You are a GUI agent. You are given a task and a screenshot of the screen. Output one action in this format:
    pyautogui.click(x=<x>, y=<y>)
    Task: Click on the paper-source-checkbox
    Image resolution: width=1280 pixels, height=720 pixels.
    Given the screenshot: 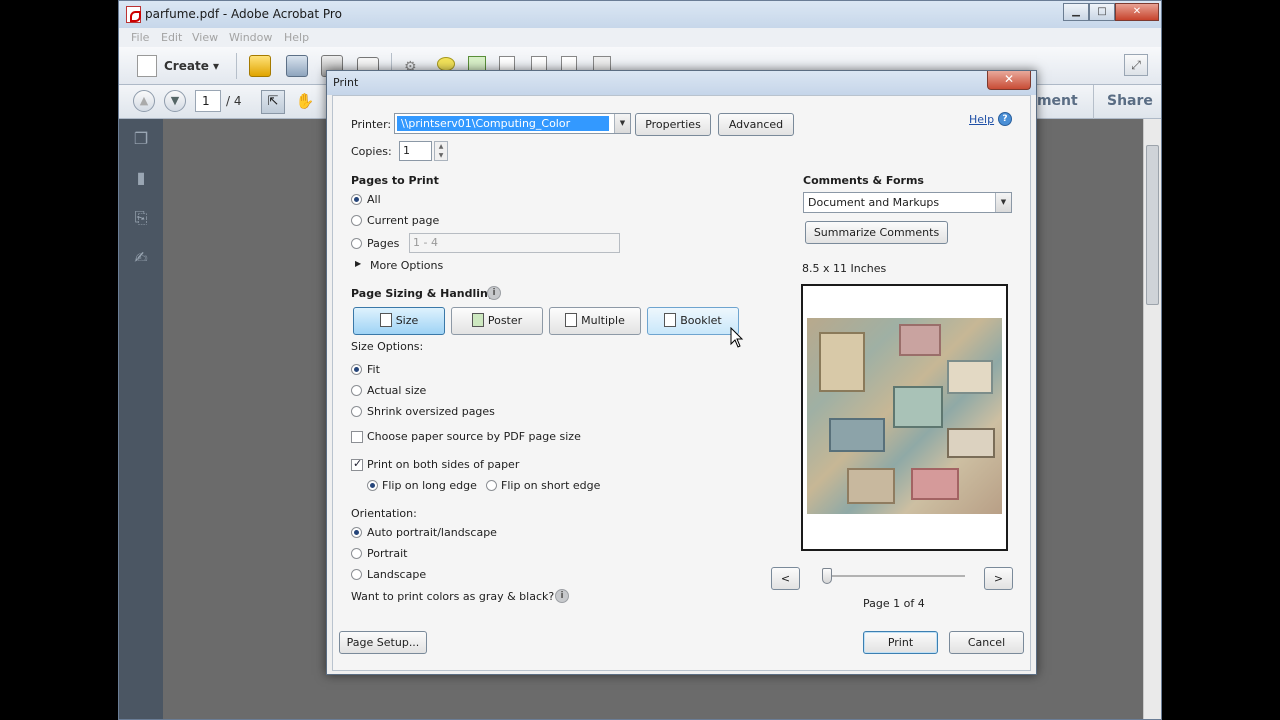 What is the action you would take?
    pyautogui.click(x=357, y=437)
    